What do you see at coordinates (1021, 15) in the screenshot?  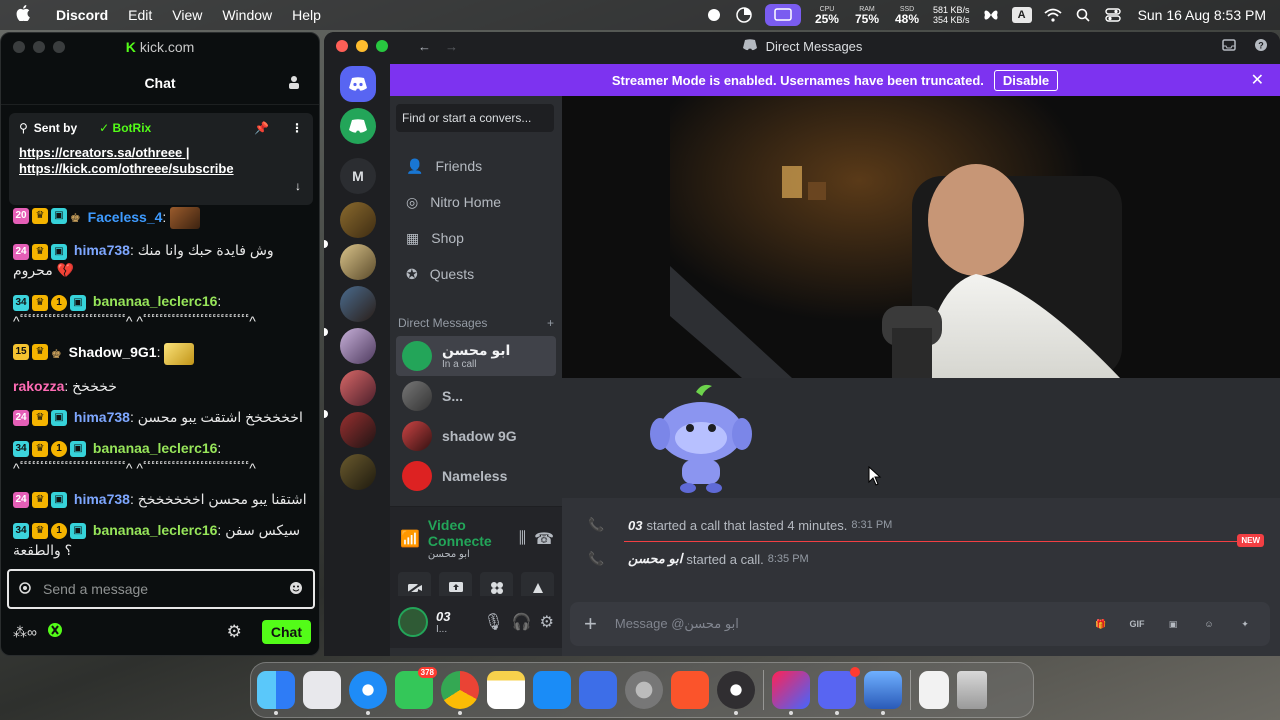 I see `input-source-icon: A` at bounding box center [1021, 15].